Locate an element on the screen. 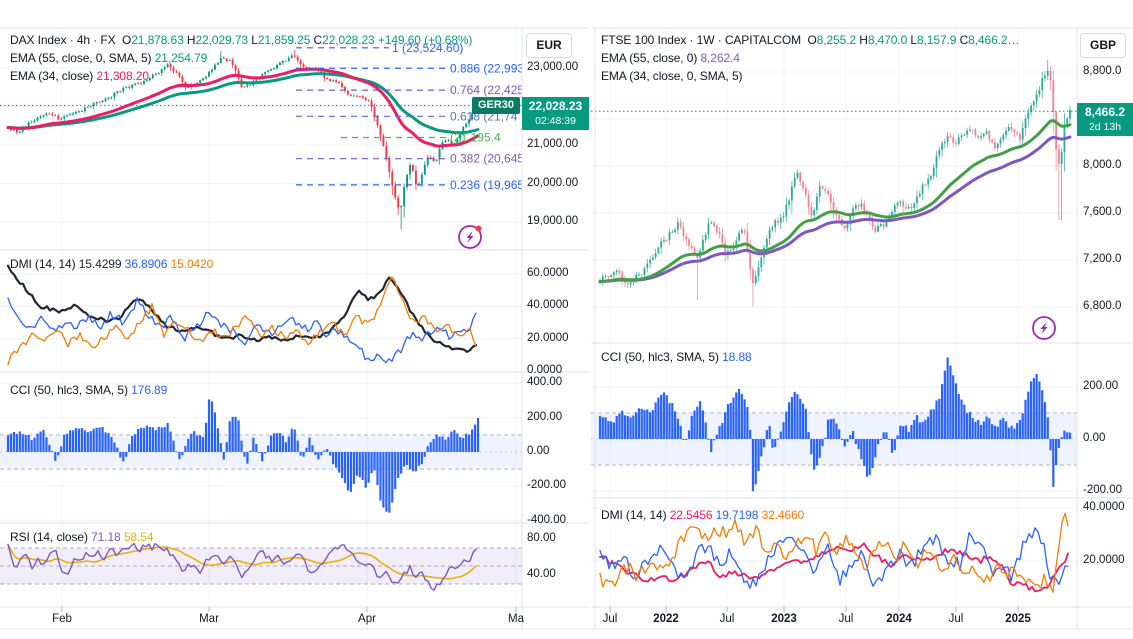 The height and width of the screenshot is (639, 1133). currency-badge: EUR is located at coordinates (549, 45).